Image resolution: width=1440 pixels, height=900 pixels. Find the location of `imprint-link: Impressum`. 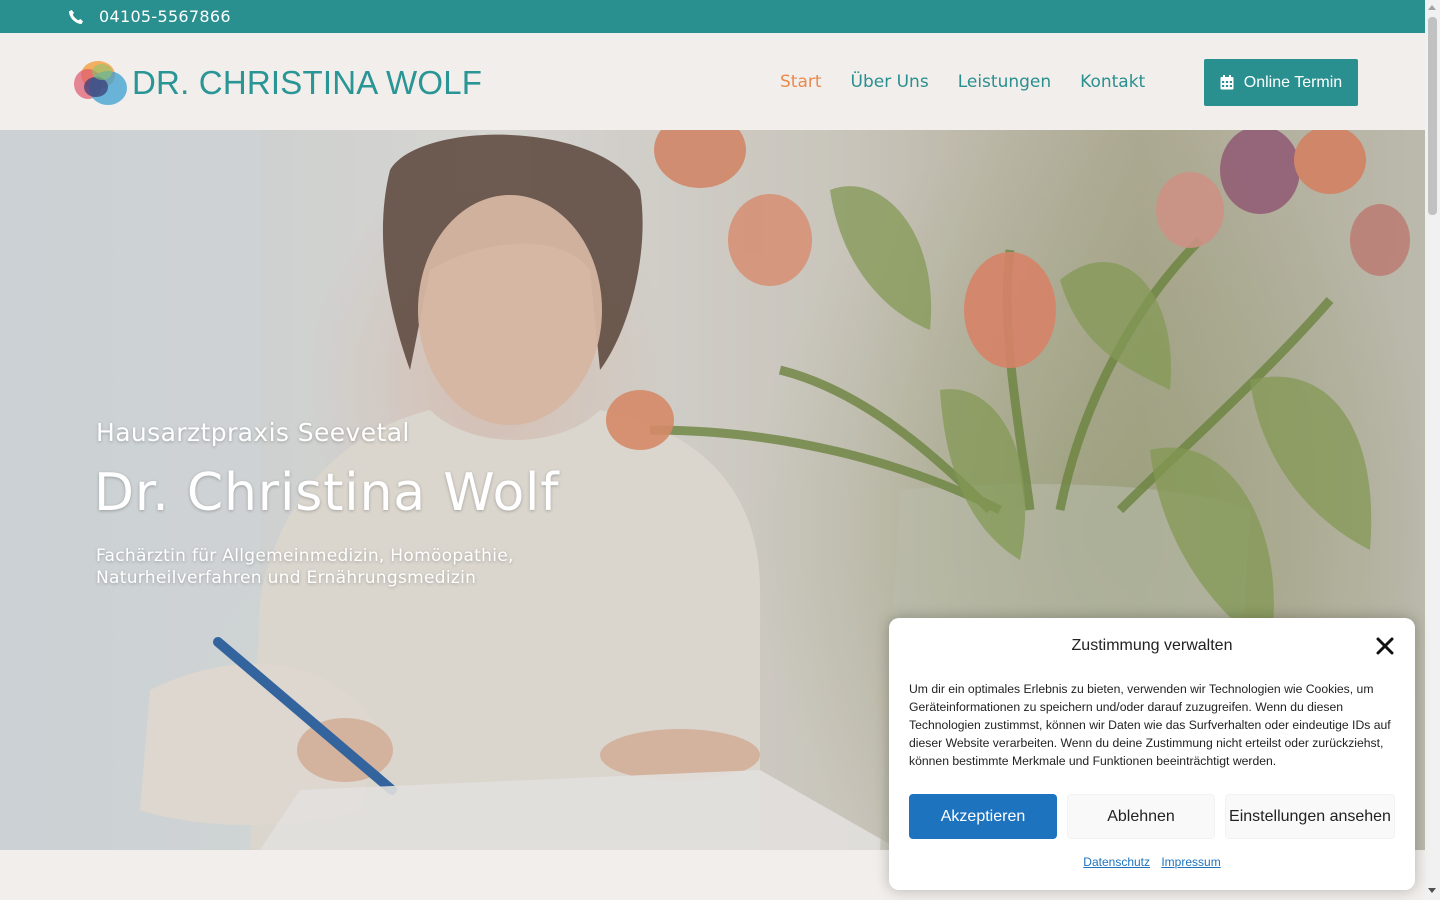

imprint-link: Impressum is located at coordinates (1190, 862).